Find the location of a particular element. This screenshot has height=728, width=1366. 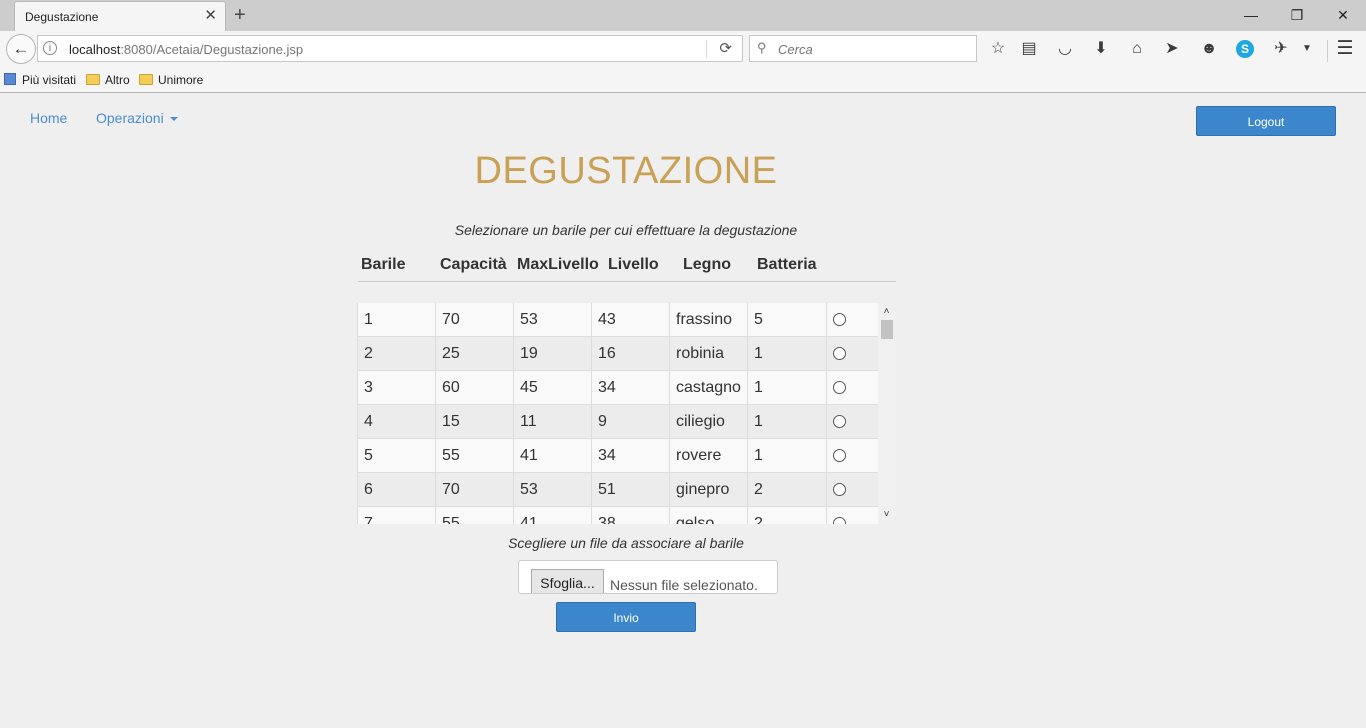

cell-maxlivello: 19 is located at coordinates (552, 353).